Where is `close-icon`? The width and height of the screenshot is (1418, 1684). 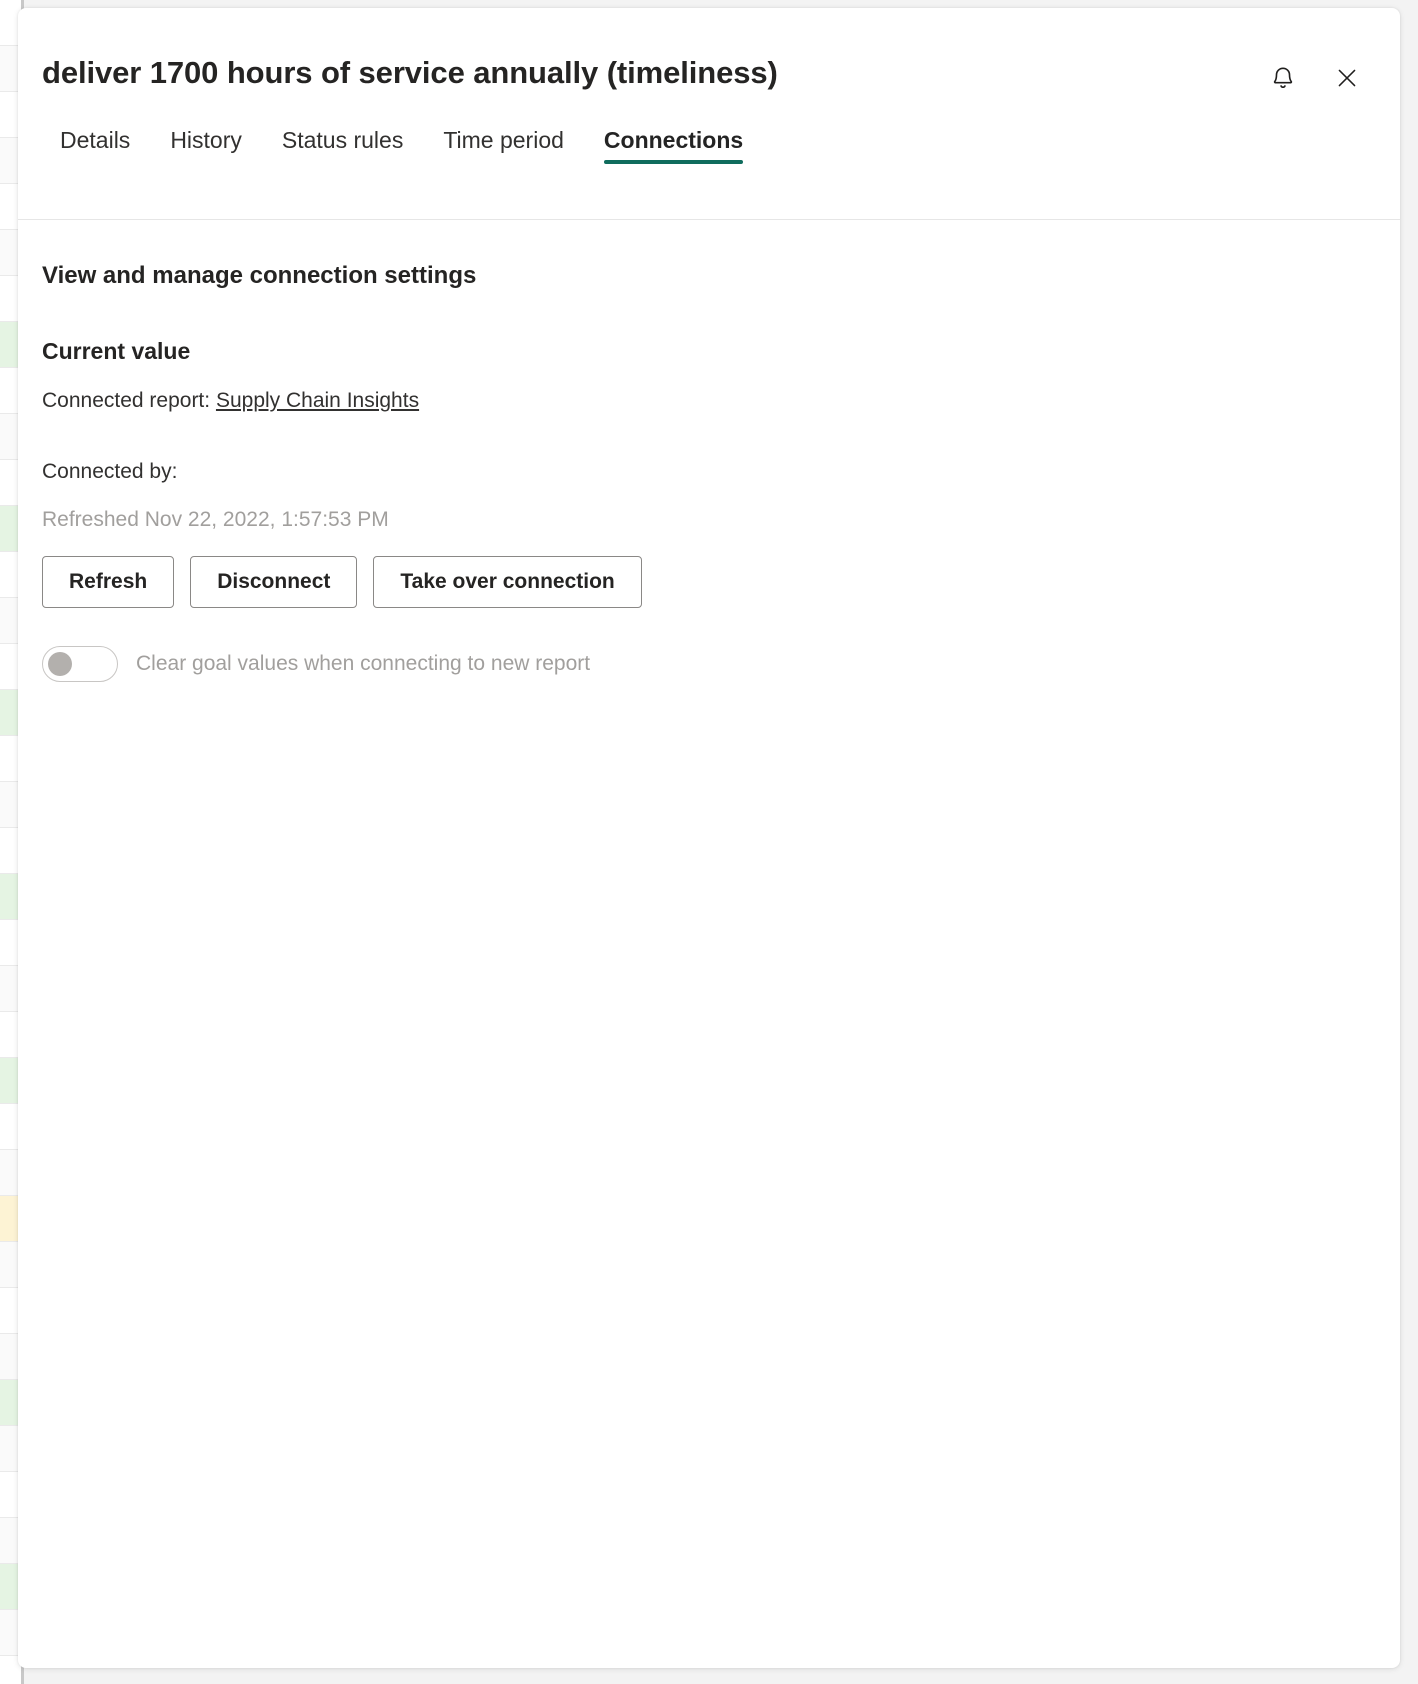 close-icon is located at coordinates (1347, 78).